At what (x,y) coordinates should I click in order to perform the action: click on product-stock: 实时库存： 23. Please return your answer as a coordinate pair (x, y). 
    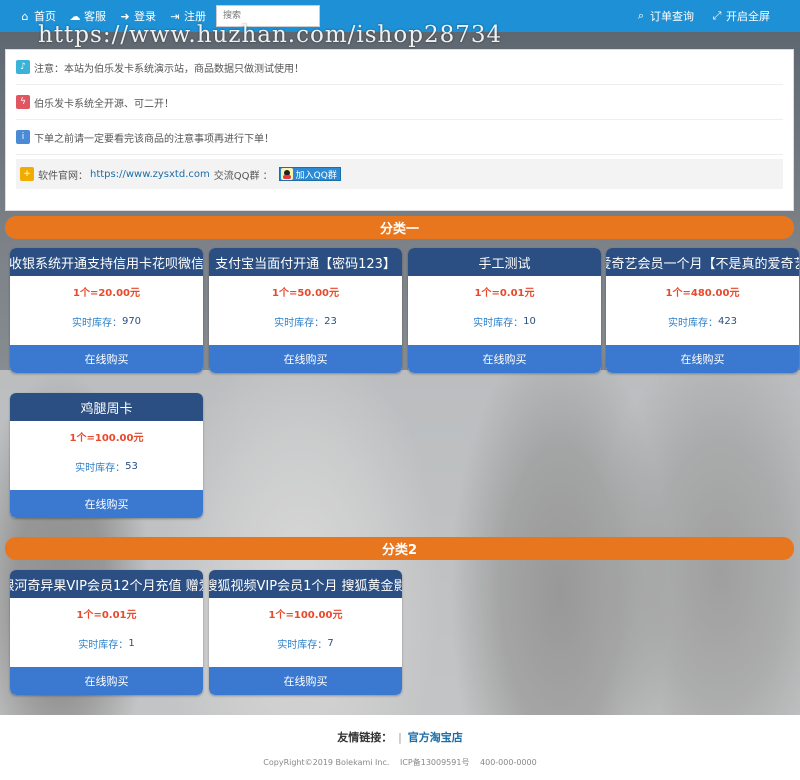
    Looking at the image, I should click on (305, 321).